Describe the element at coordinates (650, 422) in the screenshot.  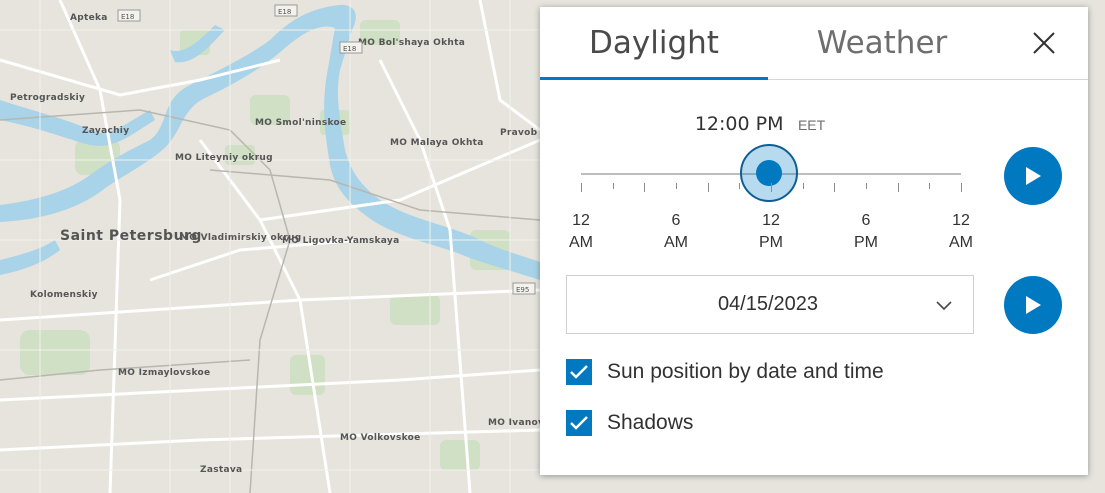
I see `shadows-label: Shadows` at that location.